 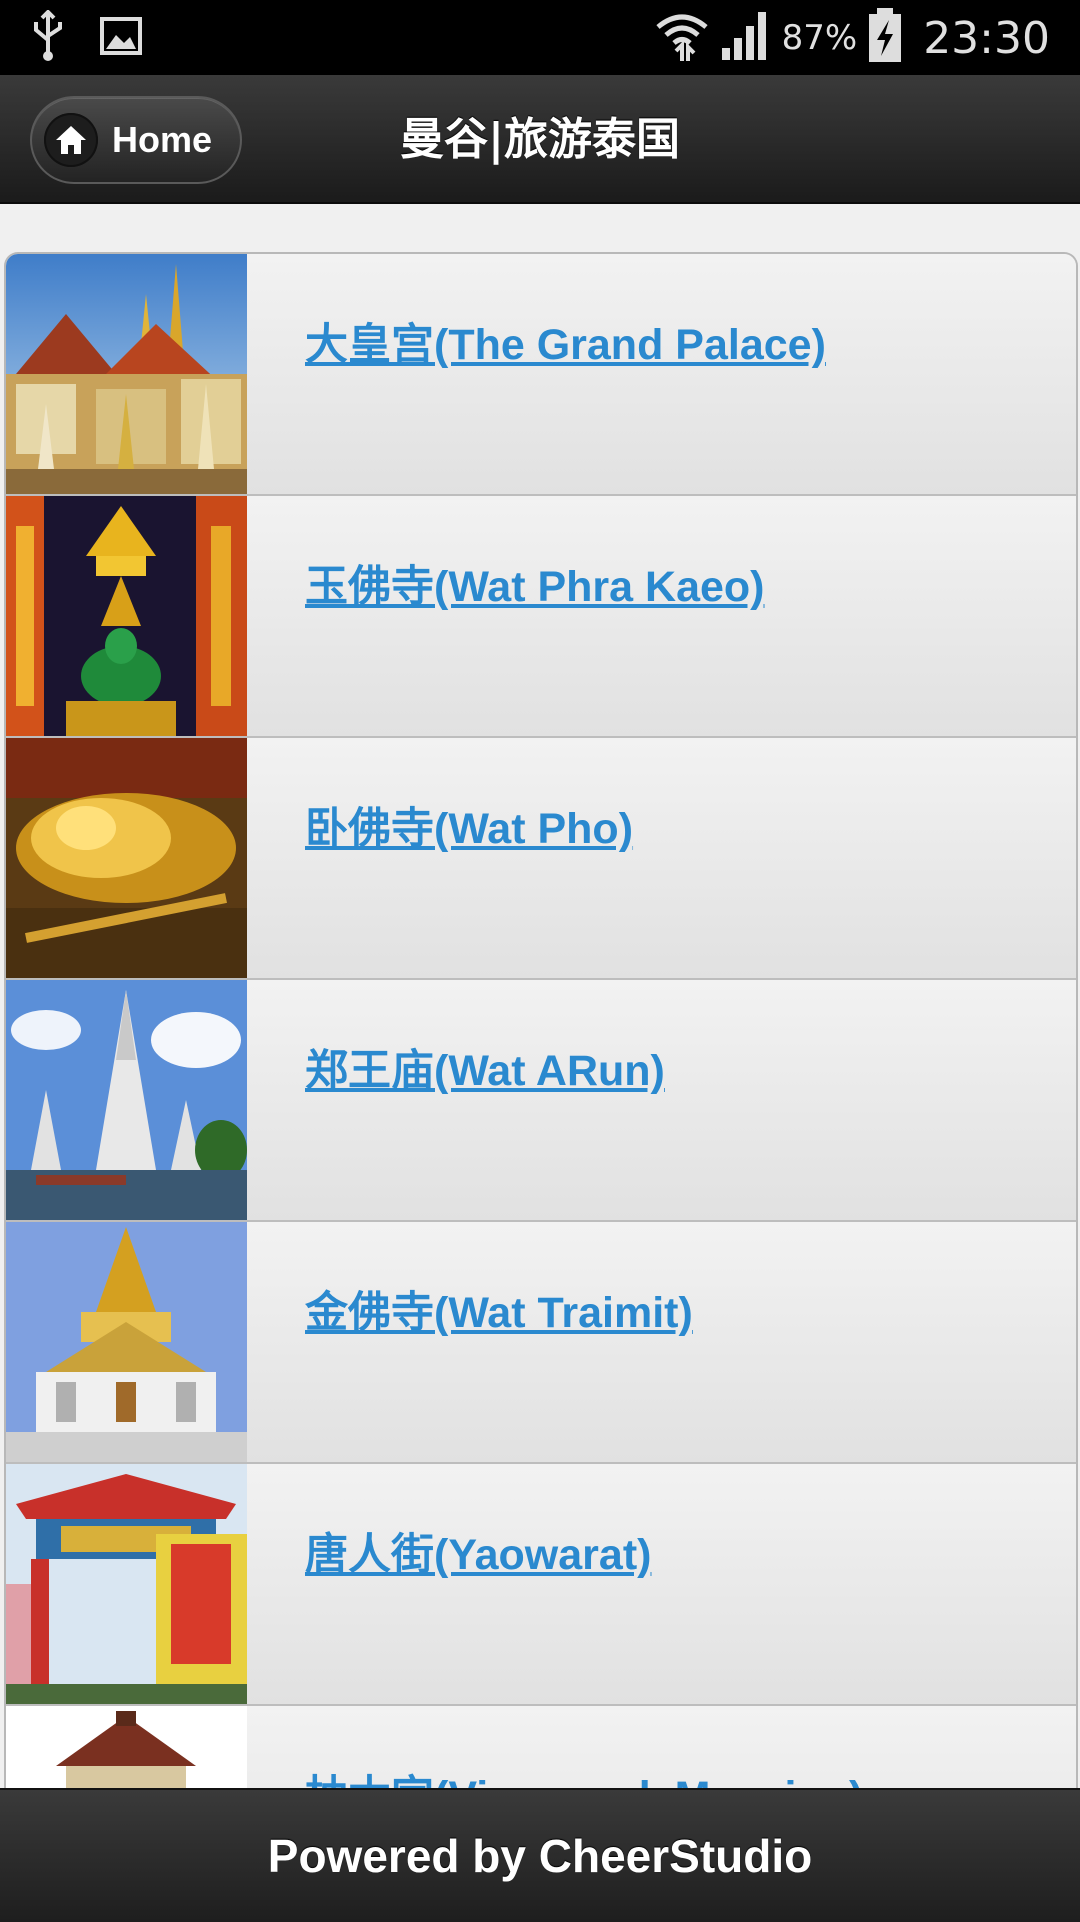 What do you see at coordinates (162, 139) in the screenshot?
I see `home-button-label: Home` at bounding box center [162, 139].